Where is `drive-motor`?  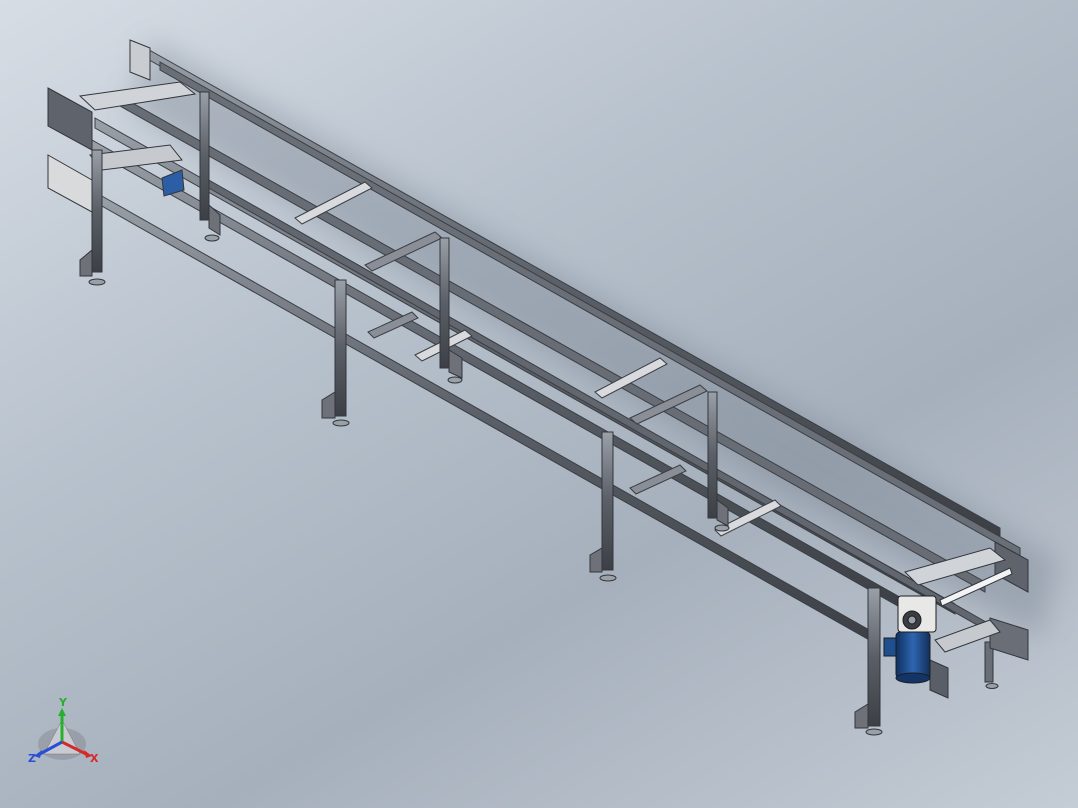
drive-motor is located at coordinates (910, 639).